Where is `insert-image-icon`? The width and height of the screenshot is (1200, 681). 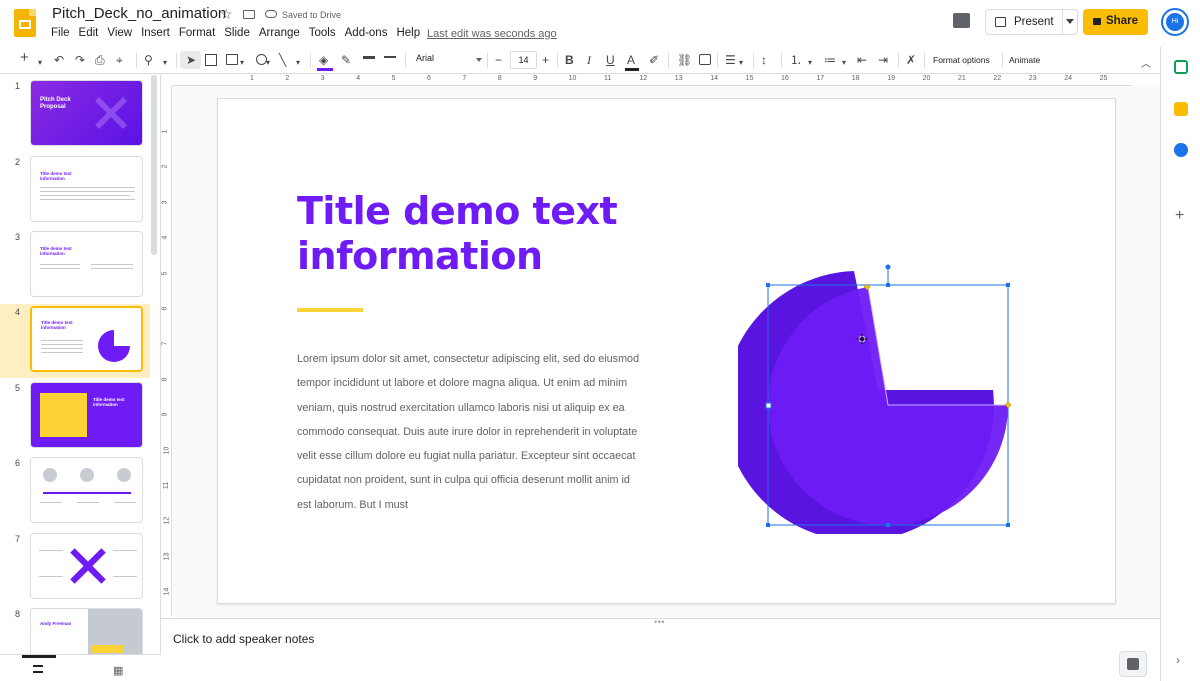
insert-image-icon is located at coordinates (232, 59).